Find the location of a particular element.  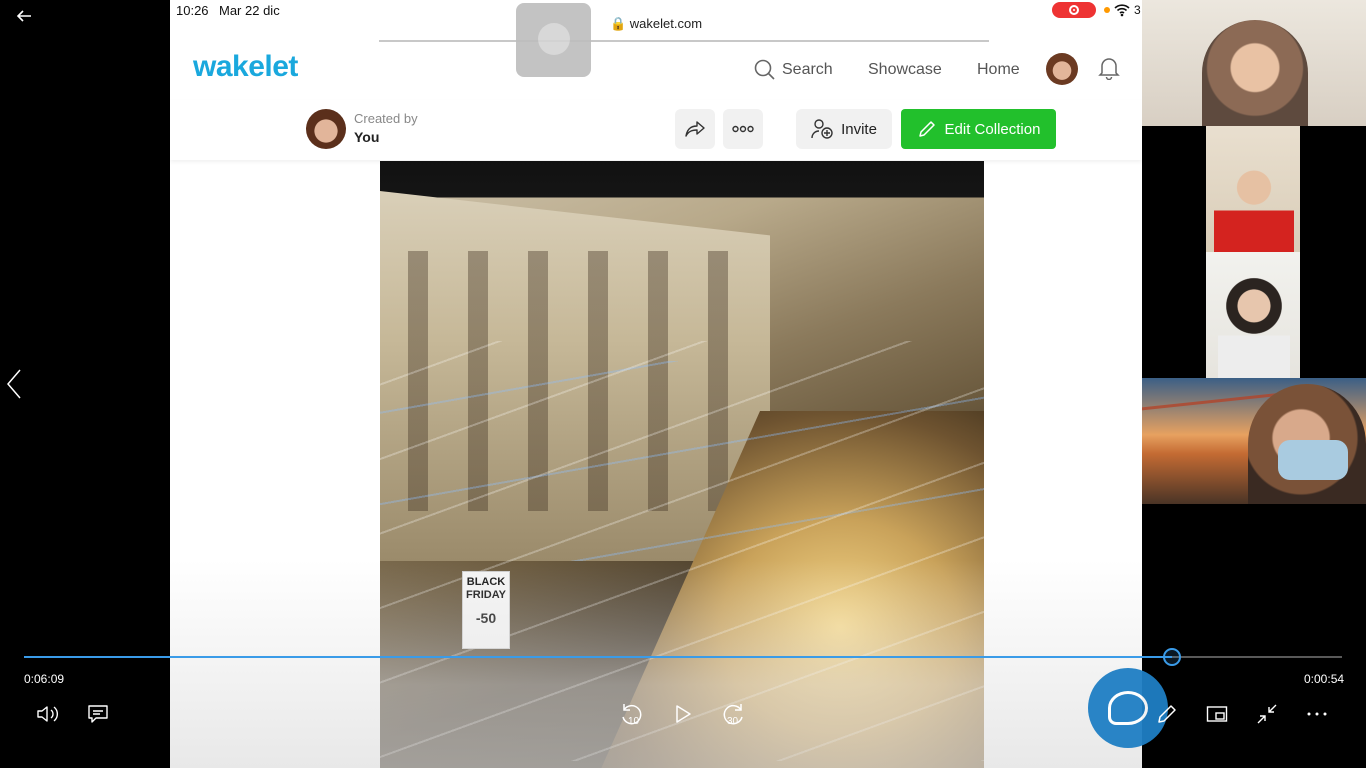

chat-bubble-shape is located at coordinates (1128, 708).